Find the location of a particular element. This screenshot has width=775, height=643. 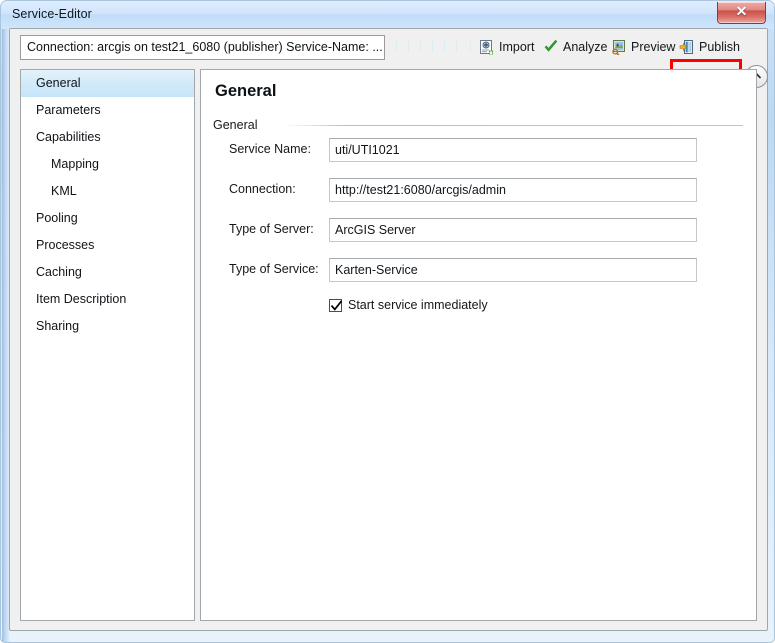

close-icon: ✕ is located at coordinates (741, 12).